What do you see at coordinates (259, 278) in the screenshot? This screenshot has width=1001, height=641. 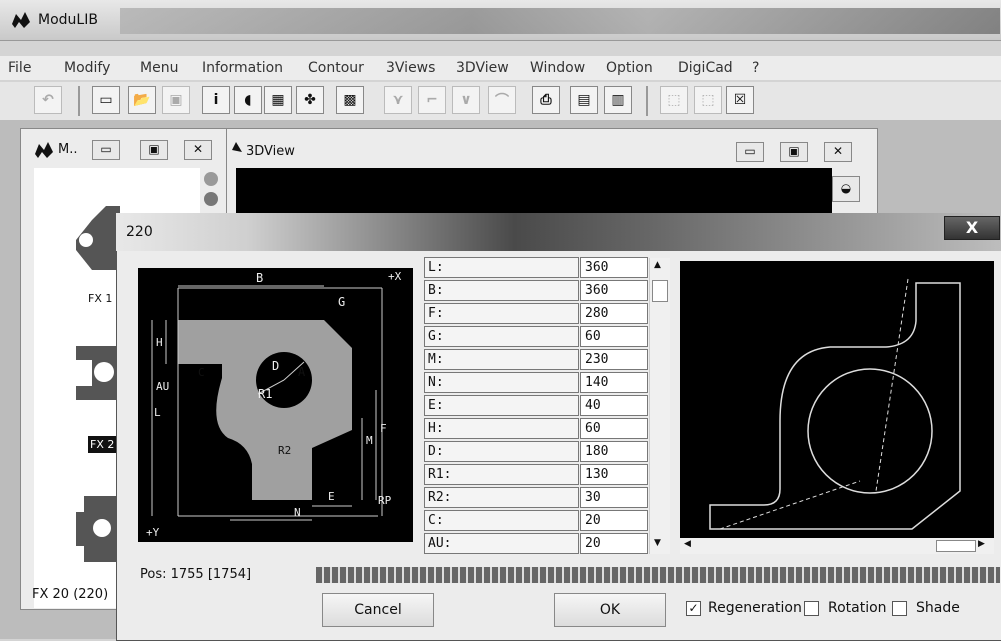 I see `dim-label-b: B` at bounding box center [259, 278].